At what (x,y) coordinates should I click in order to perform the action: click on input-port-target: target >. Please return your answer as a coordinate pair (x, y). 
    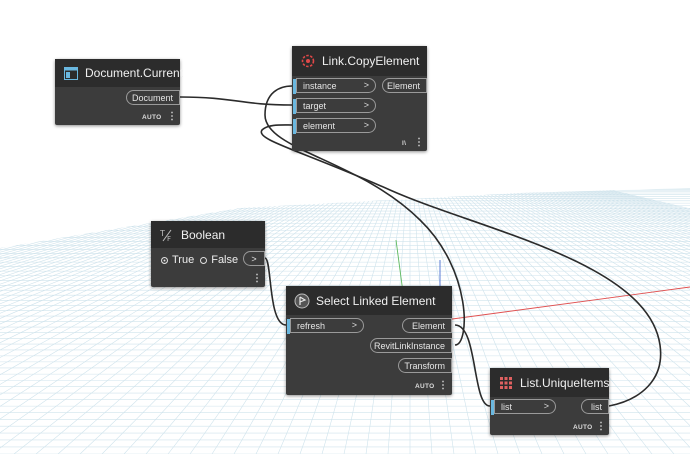
    Looking at the image, I should click on (334, 106).